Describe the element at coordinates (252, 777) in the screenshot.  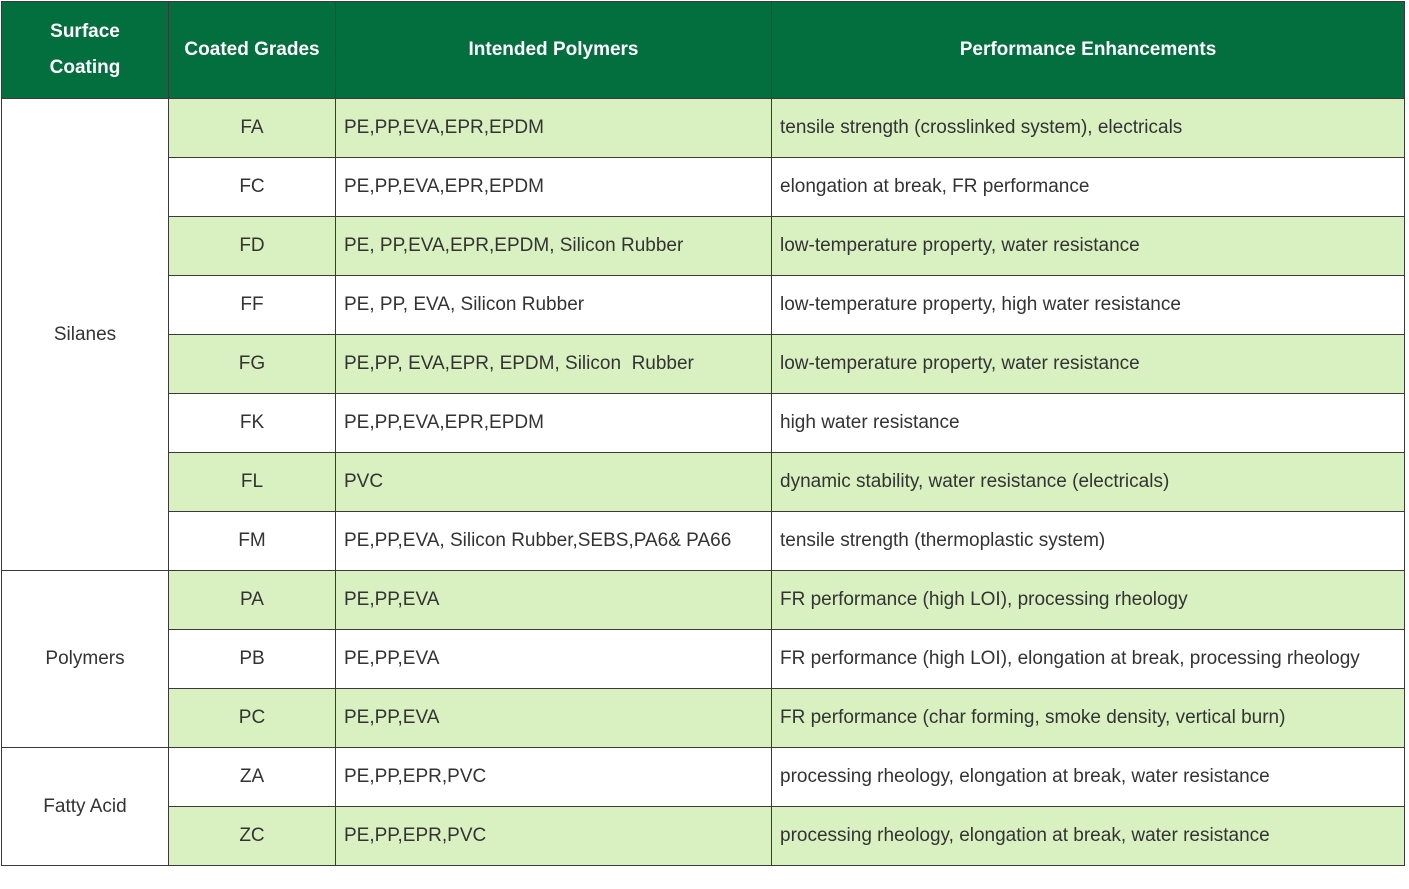
I see `grade-cell: ZA` at that location.